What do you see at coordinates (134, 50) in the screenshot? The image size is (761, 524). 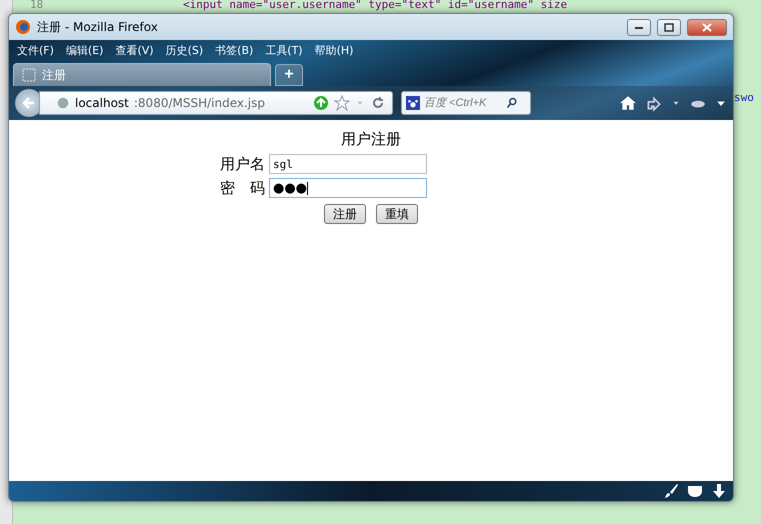 I see `menu-item: 查看(V)` at bounding box center [134, 50].